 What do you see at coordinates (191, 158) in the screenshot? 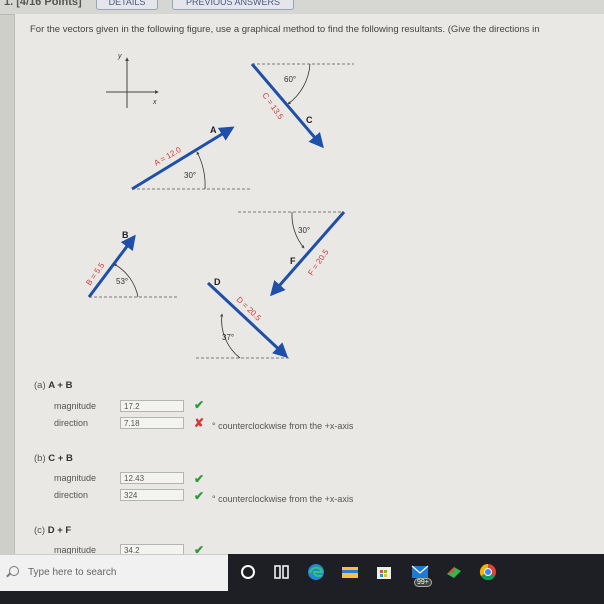
I see `vector-a: A A = 12.0 30°` at bounding box center [191, 158].